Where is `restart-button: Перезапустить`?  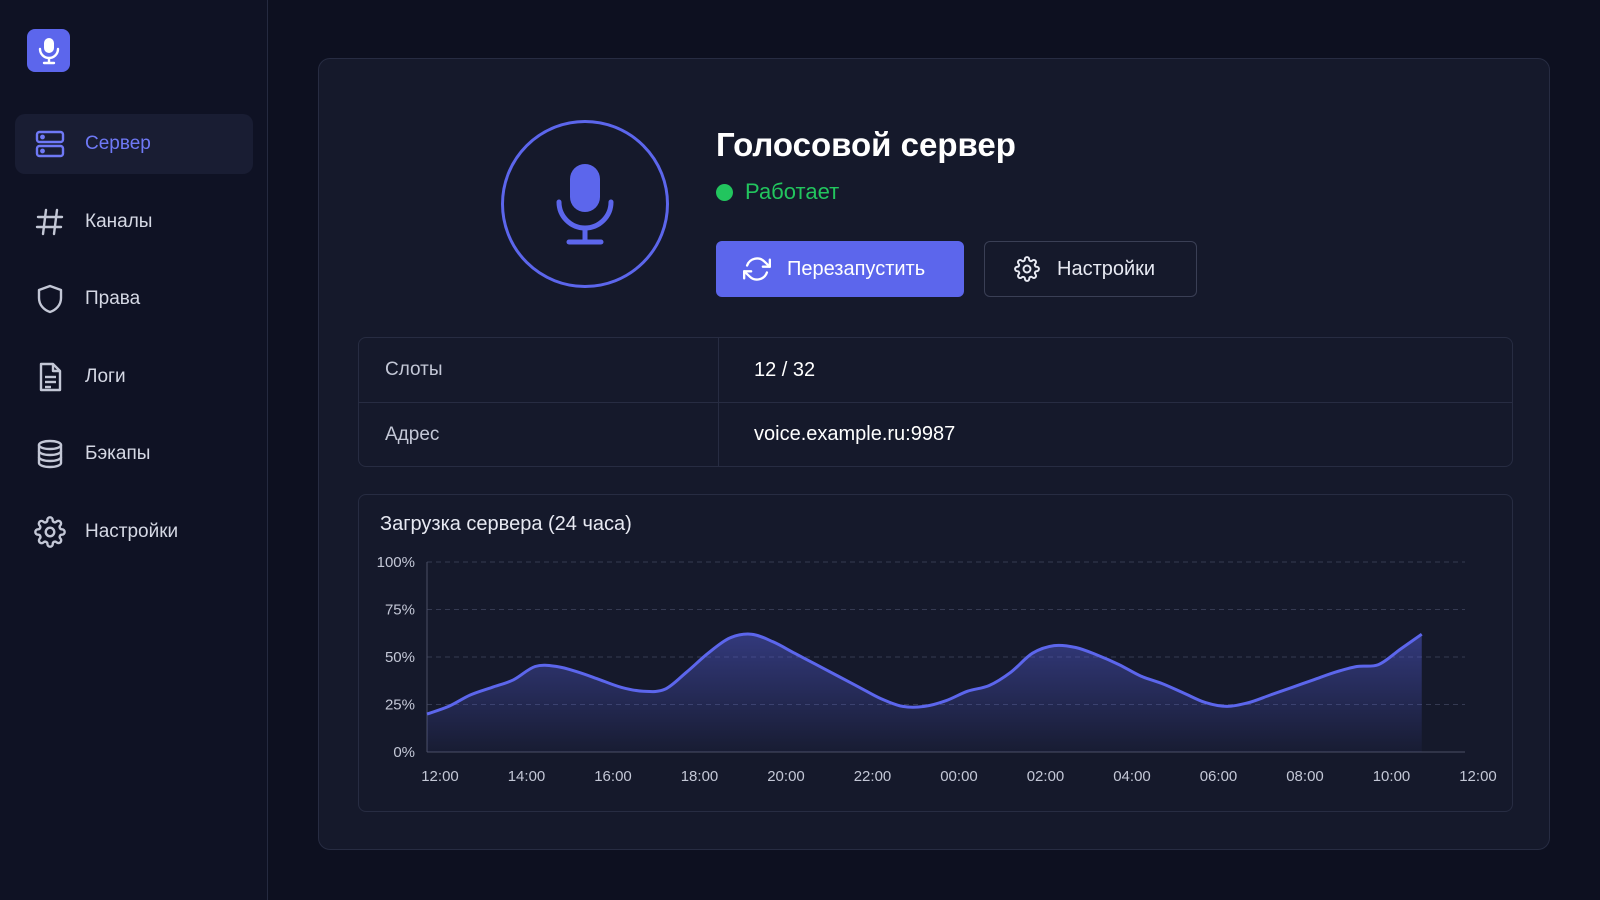
restart-button: Перезапустить is located at coordinates (840, 269).